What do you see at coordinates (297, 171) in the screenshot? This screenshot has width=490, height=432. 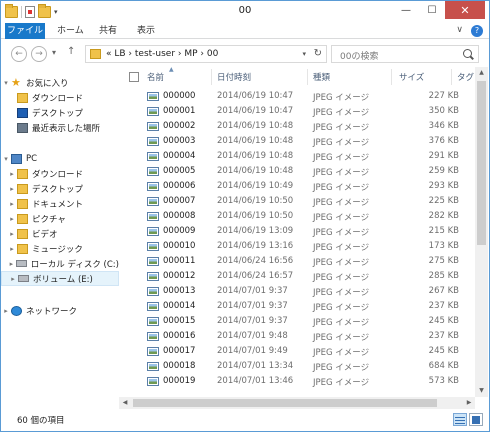 I see `file-row: 000005 2014/06/19 10:48 JPEG イメージ 259 KB` at bounding box center [297, 171].